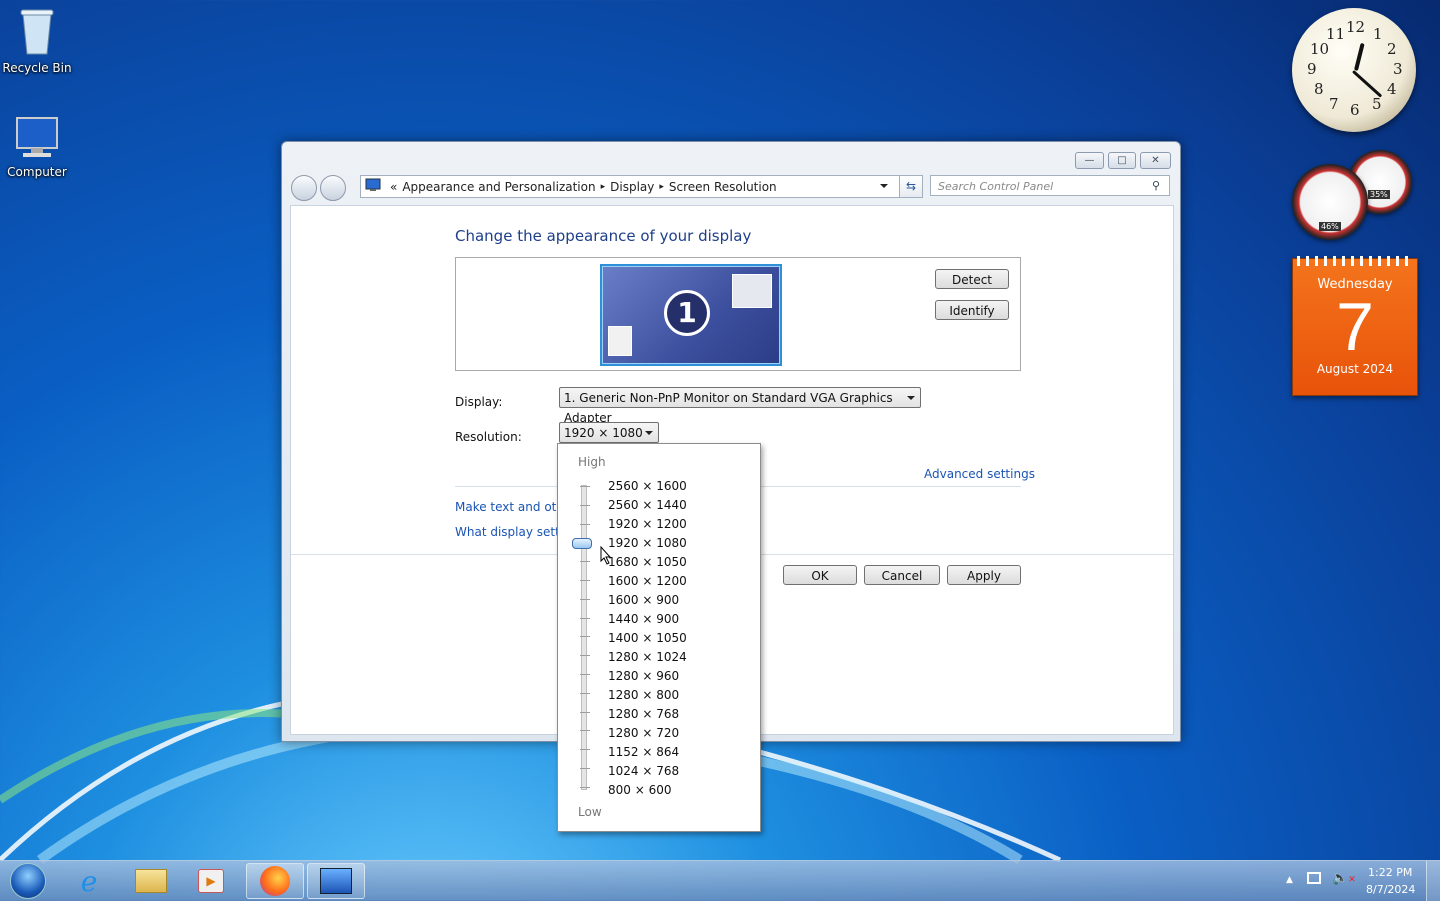 Image resolution: width=1440 pixels, height=901 pixels. I want to click on calendar-day: 7, so click(1355, 327).